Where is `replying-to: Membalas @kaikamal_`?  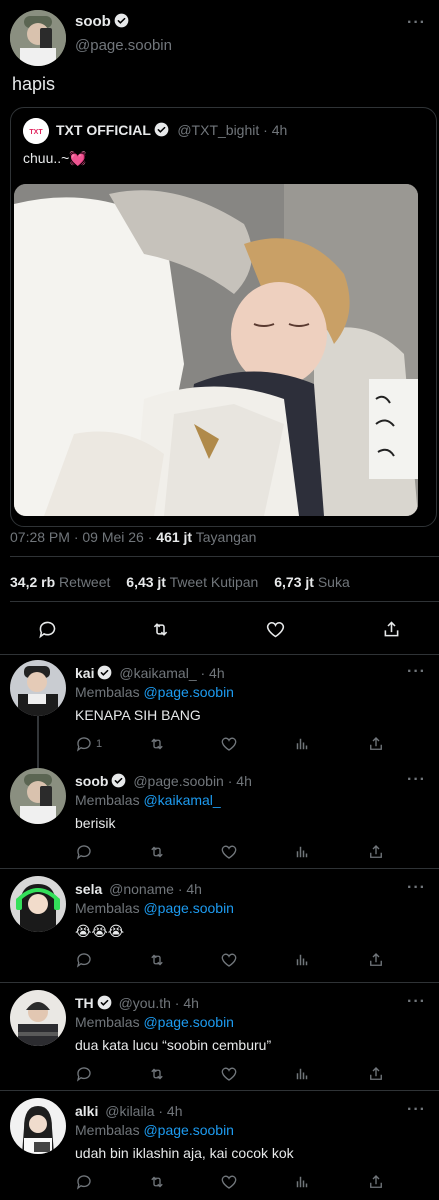
replying-to: Membalas @kaikamal_ is located at coordinates (148, 800).